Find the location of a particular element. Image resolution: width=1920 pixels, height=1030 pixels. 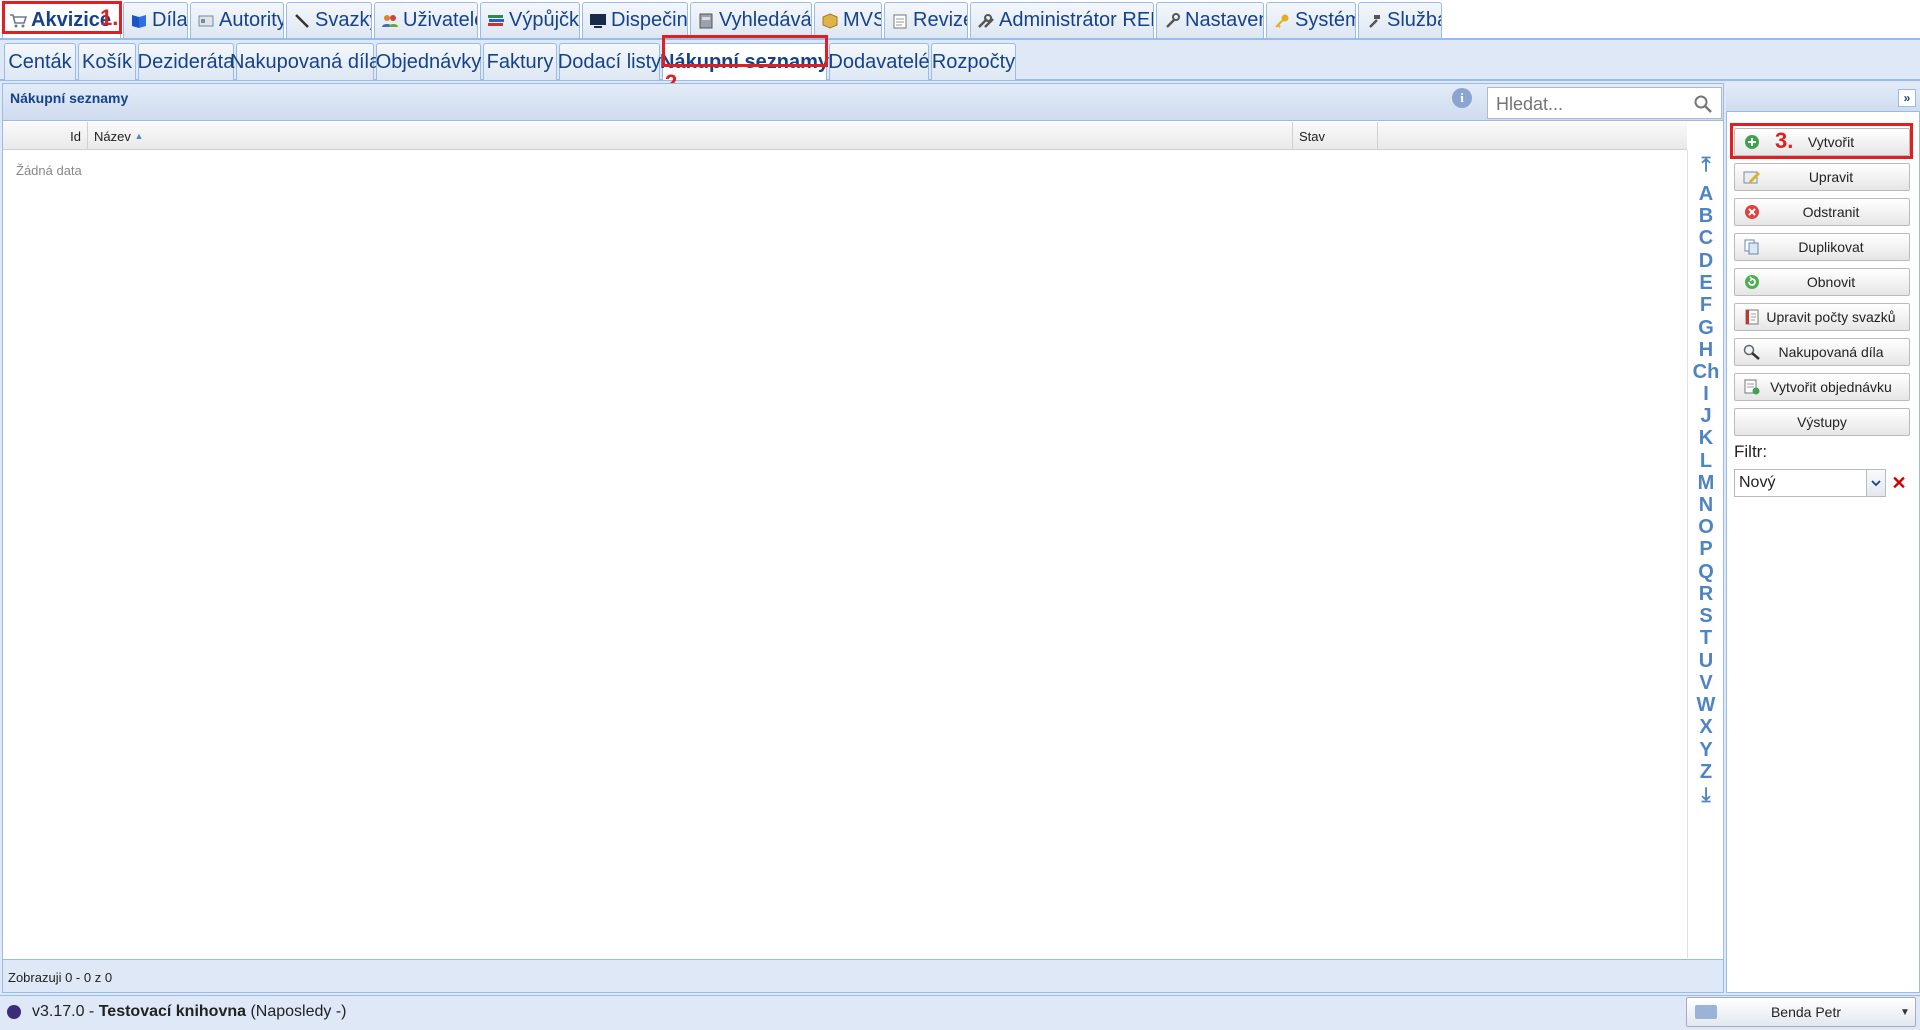

tab-sluzba: Služba is located at coordinates (1400, 20).